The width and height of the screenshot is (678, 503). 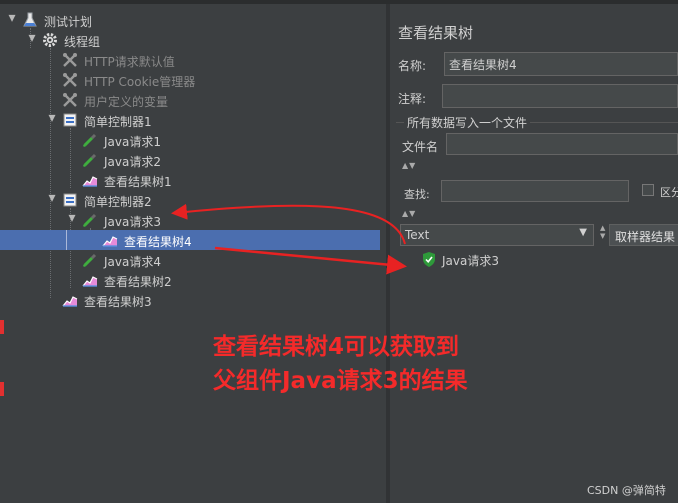 What do you see at coordinates (420, 147) in the screenshot?
I see `filename-label: 文件名` at bounding box center [420, 147].